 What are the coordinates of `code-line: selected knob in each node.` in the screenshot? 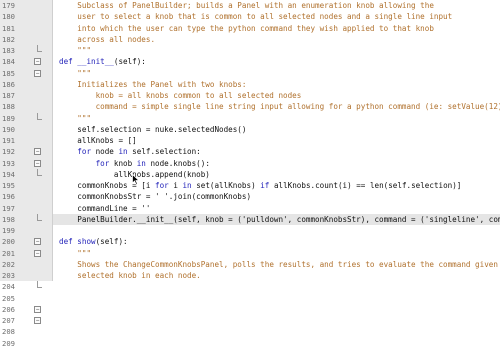 It's located at (276, 275).